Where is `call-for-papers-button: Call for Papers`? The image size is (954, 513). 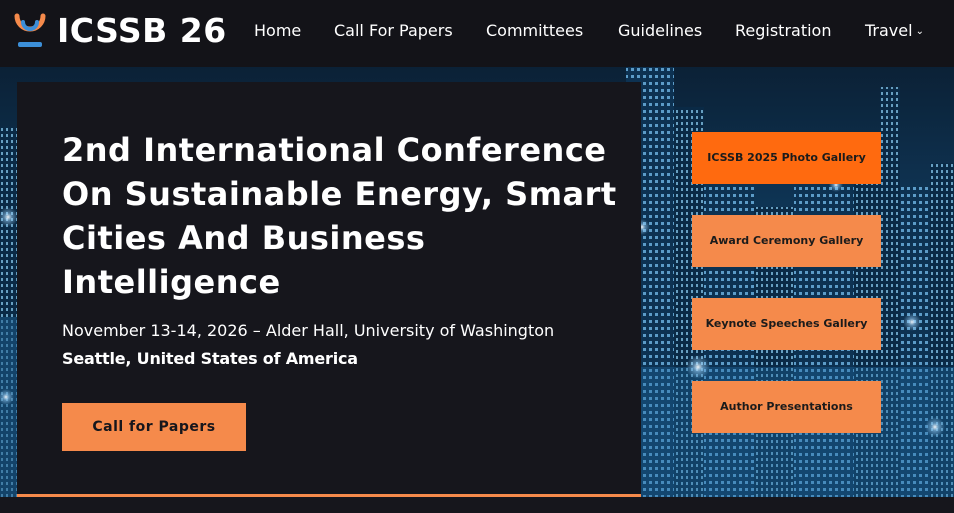 call-for-papers-button: Call for Papers is located at coordinates (154, 427).